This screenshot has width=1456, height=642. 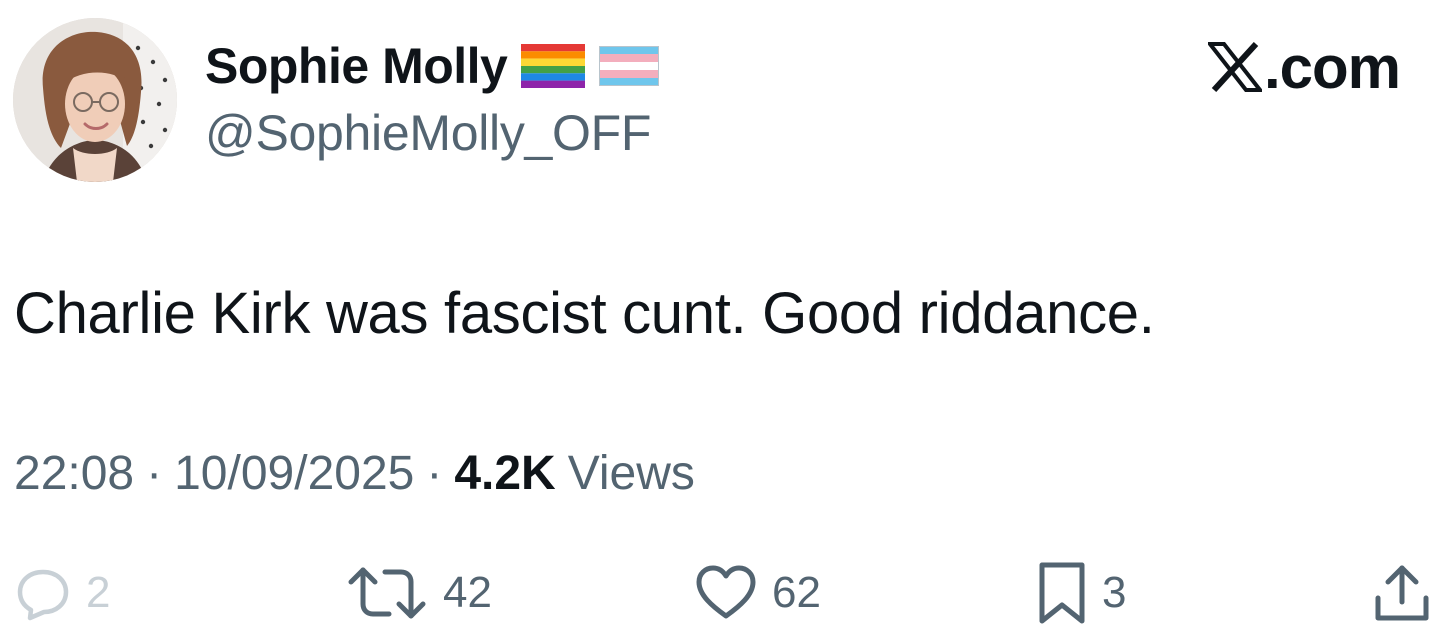 What do you see at coordinates (757, 593) in the screenshot?
I see `like-button: 62` at bounding box center [757, 593].